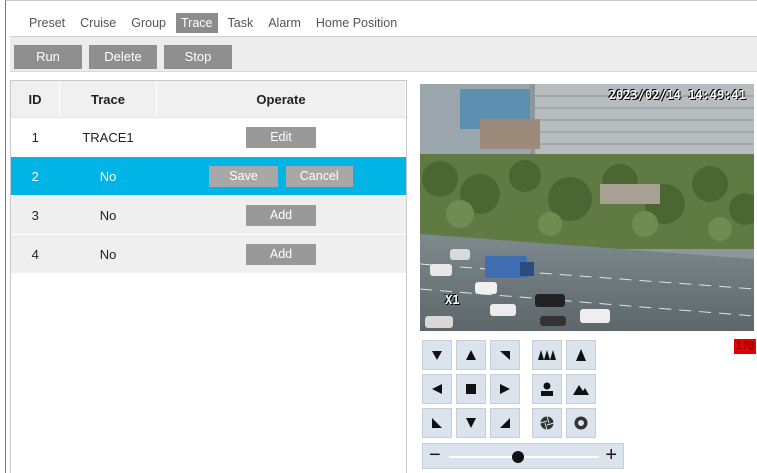  Describe the element at coordinates (47, 23) in the screenshot. I see `tab-preset: Preset` at that location.